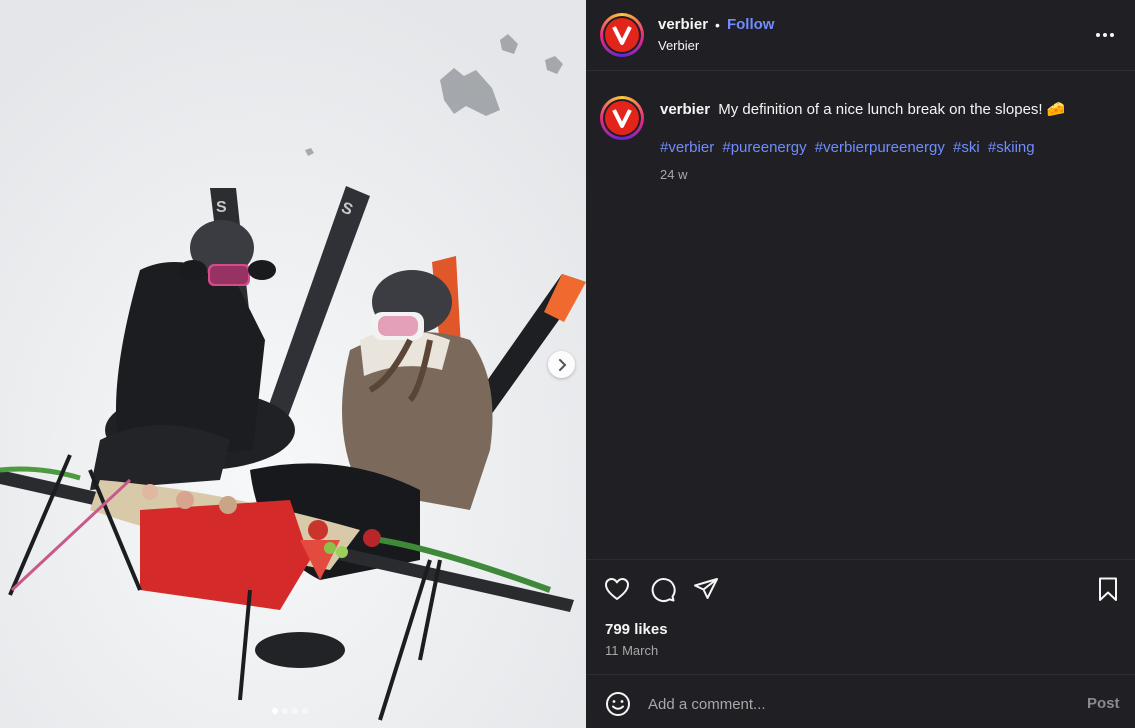 The width and height of the screenshot is (1135, 728). What do you see at coordinates (678, 45) in the screenshot?
I see `account-location: Verbier` at bounding box center [678, 45].